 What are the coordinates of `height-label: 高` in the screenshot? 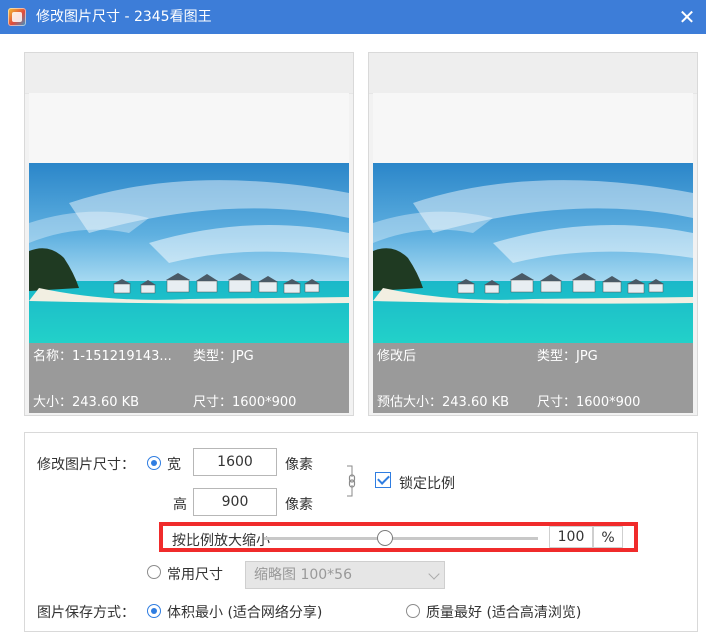 It's located at (180, 505).